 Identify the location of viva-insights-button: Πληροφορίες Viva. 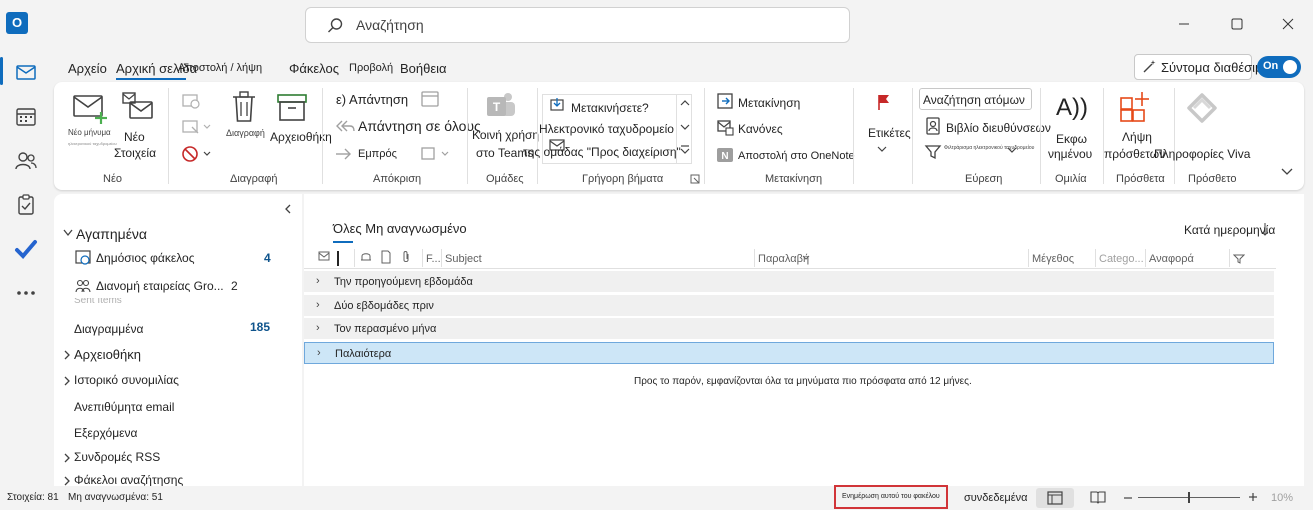
(1207, 126).